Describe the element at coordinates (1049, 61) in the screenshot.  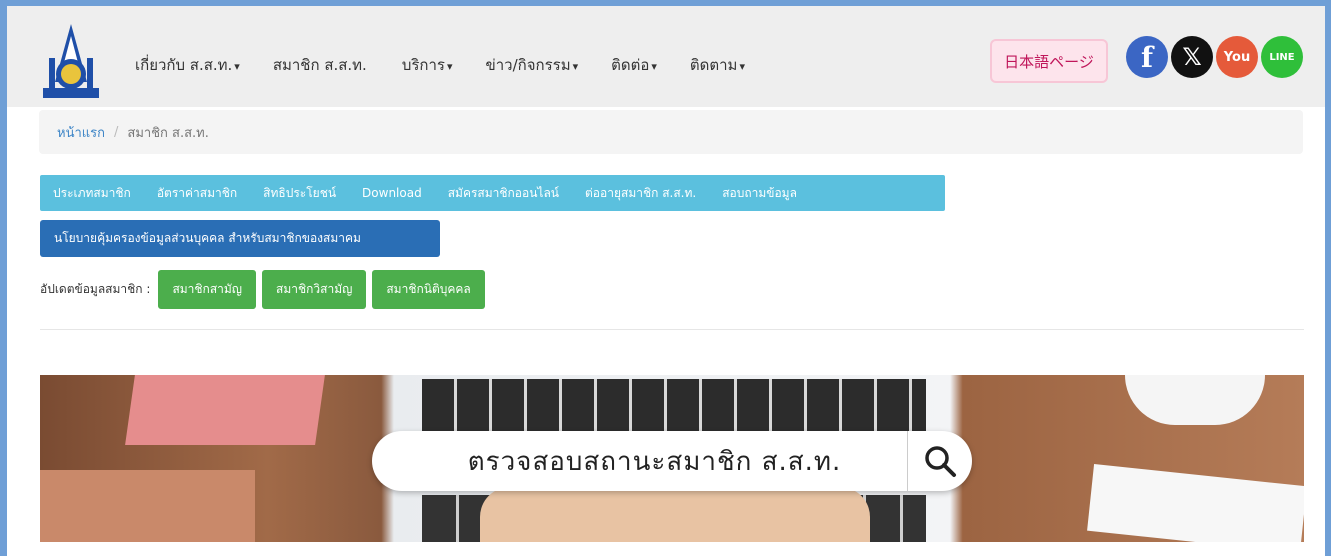
I see `japanese-page-link: 日本語ページ` at that location.